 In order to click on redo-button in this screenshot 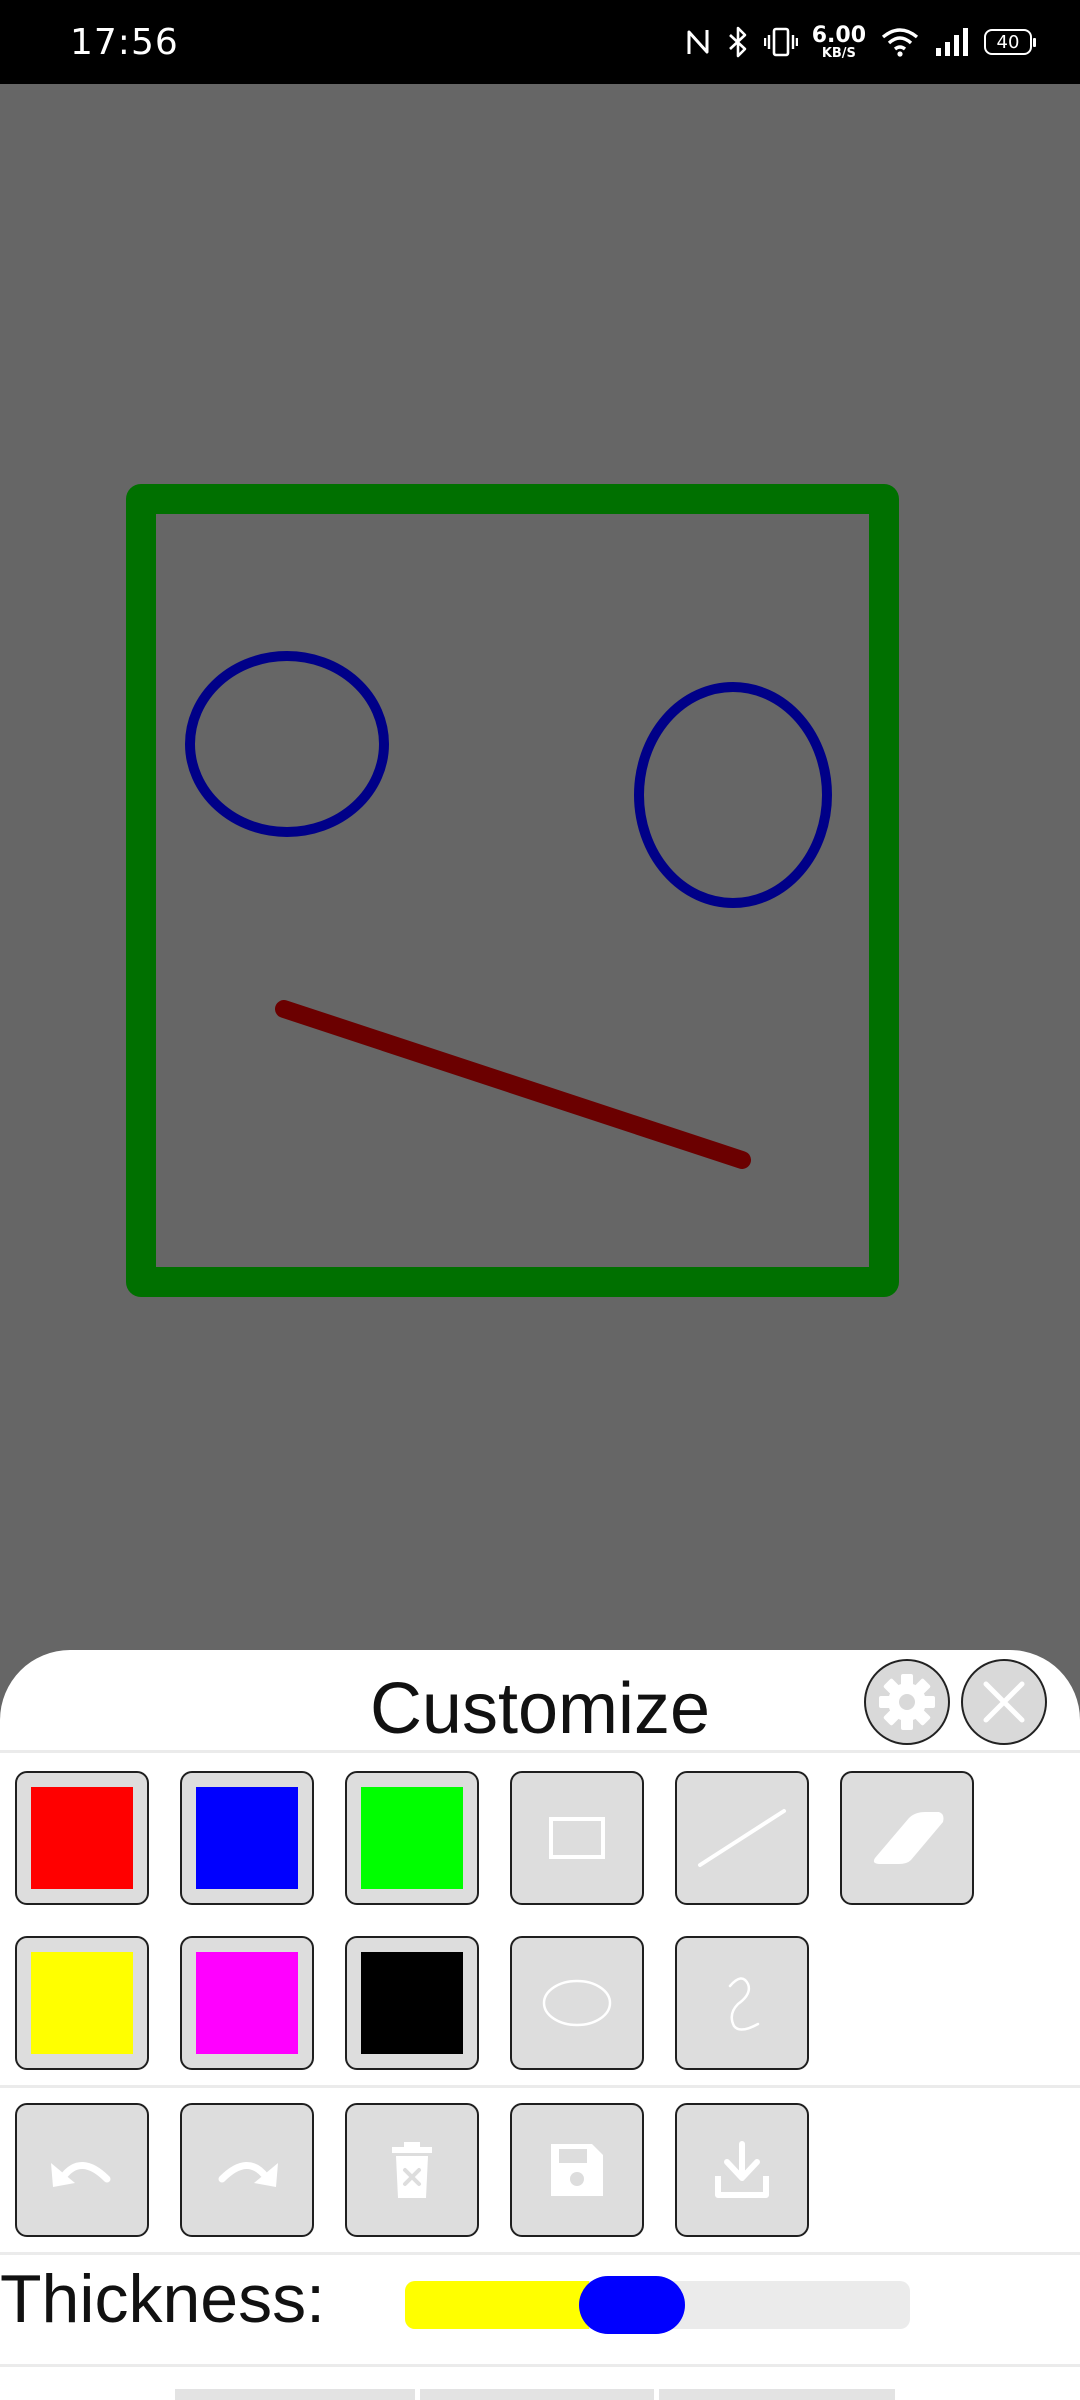, I will do `click(247, 2170)`.